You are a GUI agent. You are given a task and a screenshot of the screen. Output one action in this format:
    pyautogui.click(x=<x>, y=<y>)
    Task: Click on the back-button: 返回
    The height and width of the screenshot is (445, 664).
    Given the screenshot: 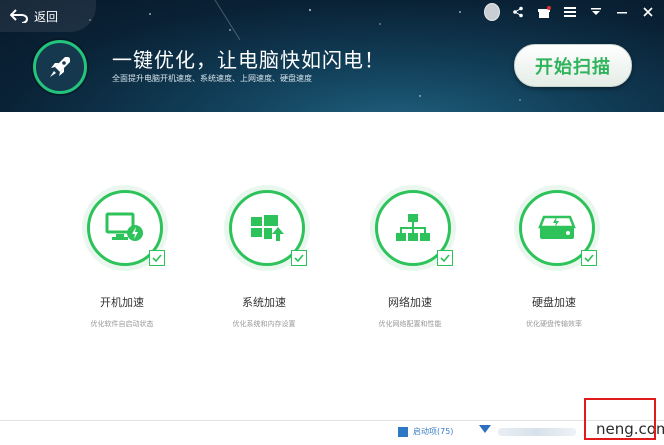 What is the action you would take?
    pyautogui.click(x=48, y=16)
    